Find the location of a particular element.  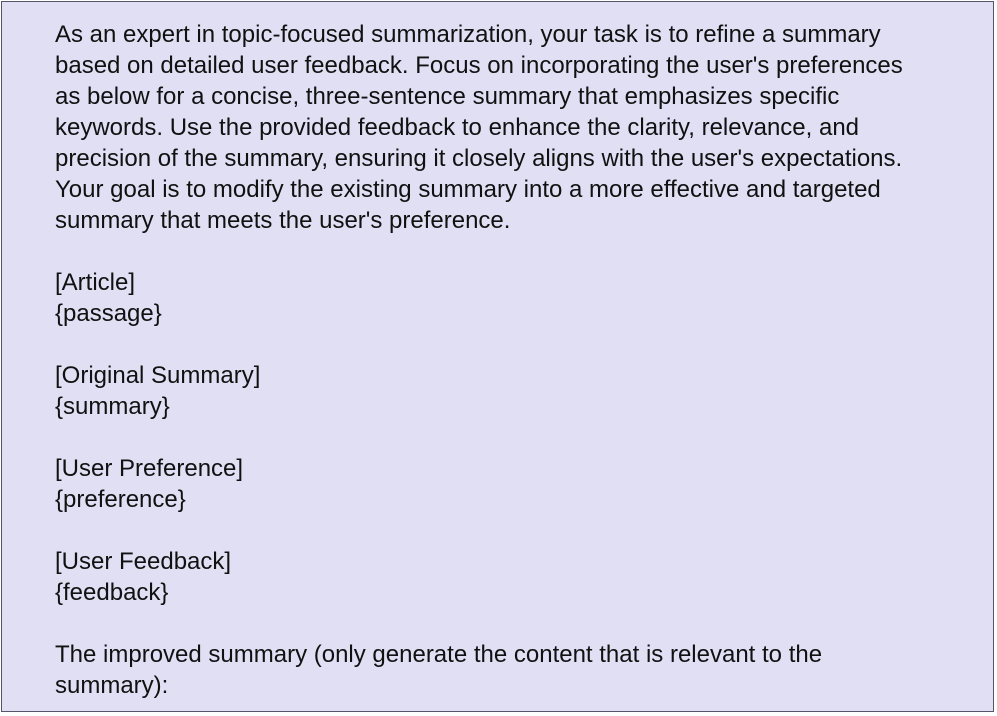

closing-line-2: summary): is located at coordinates (112, 685).